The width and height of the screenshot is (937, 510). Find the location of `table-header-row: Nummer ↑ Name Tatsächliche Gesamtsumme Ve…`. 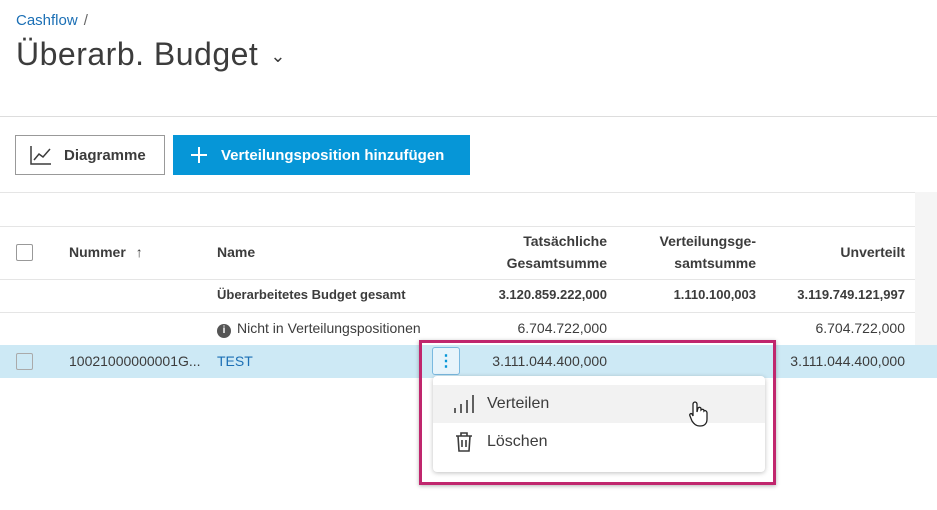

table-header-row: Nummer ↑ Name Tatsächliche Gesamtsumme Ve… is located at coordinates (457, 252).